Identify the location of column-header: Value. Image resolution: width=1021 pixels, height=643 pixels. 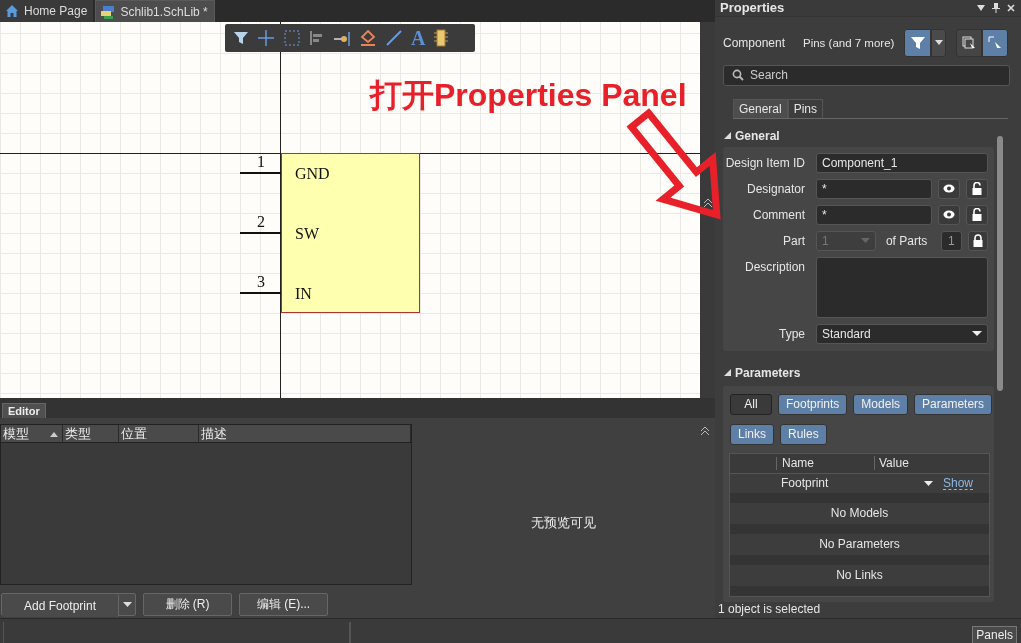
(924, 463).